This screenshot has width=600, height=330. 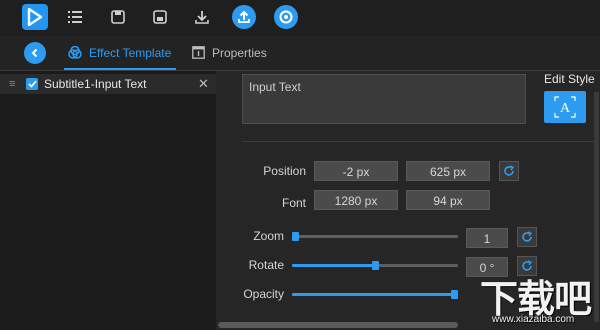 What do you see at coordinates (284, 171) in the screenshot?
I see `position-label: Position` at bounding box center [284, 171].